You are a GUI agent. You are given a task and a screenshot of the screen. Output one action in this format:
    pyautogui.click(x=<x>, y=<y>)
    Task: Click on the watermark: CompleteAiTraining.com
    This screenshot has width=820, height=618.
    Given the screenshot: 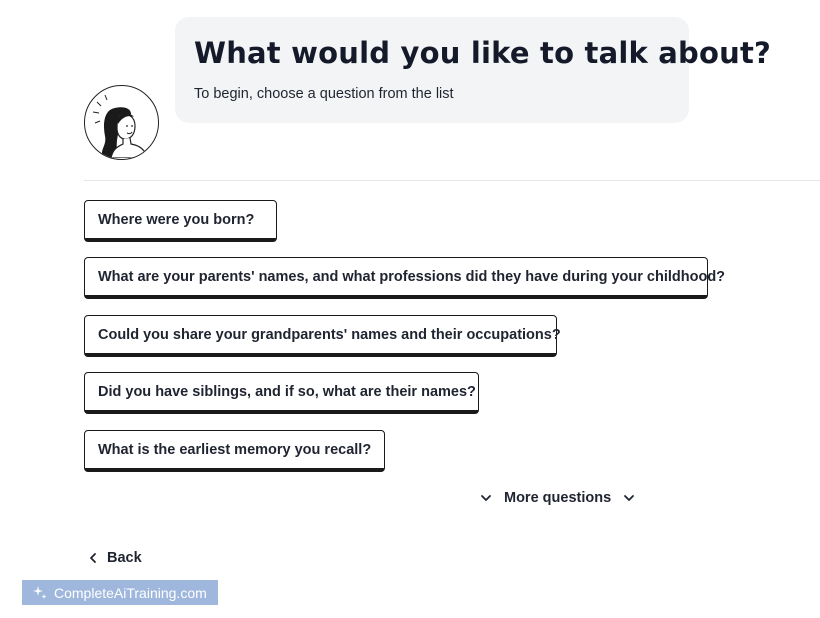 What is the action you would take?
    pyautogui.click(x=120, y=592)
    